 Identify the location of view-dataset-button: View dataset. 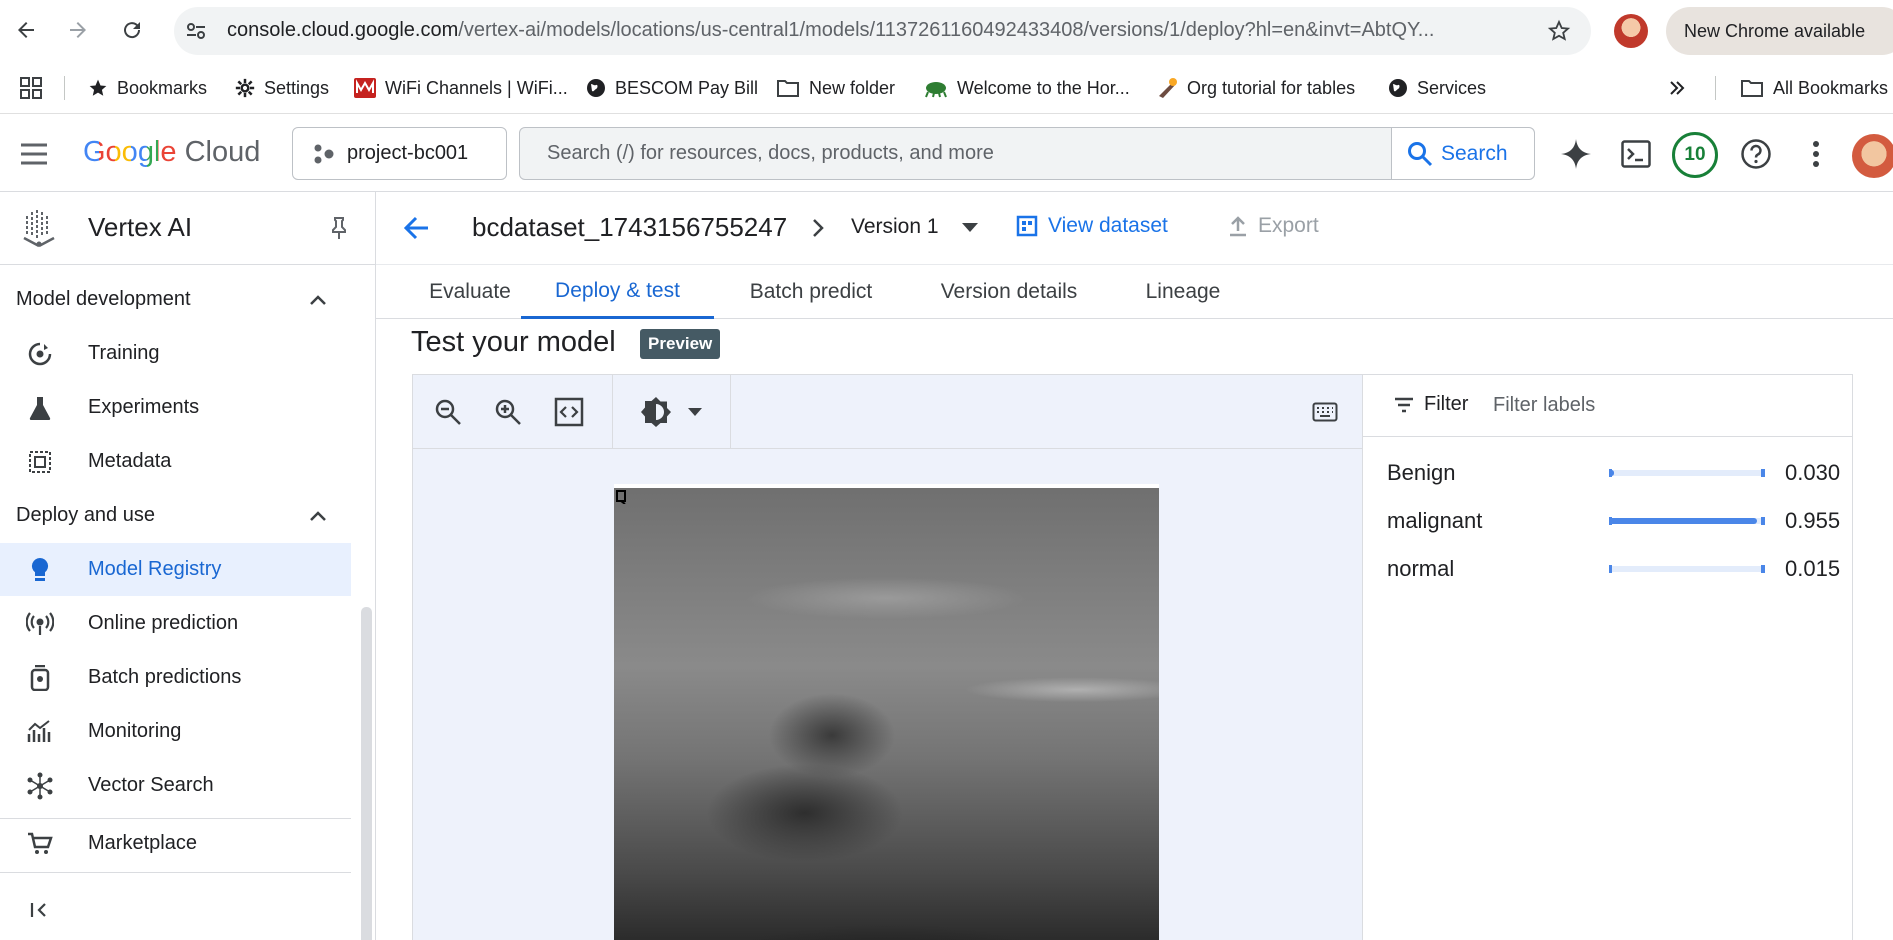
(1092, 226).